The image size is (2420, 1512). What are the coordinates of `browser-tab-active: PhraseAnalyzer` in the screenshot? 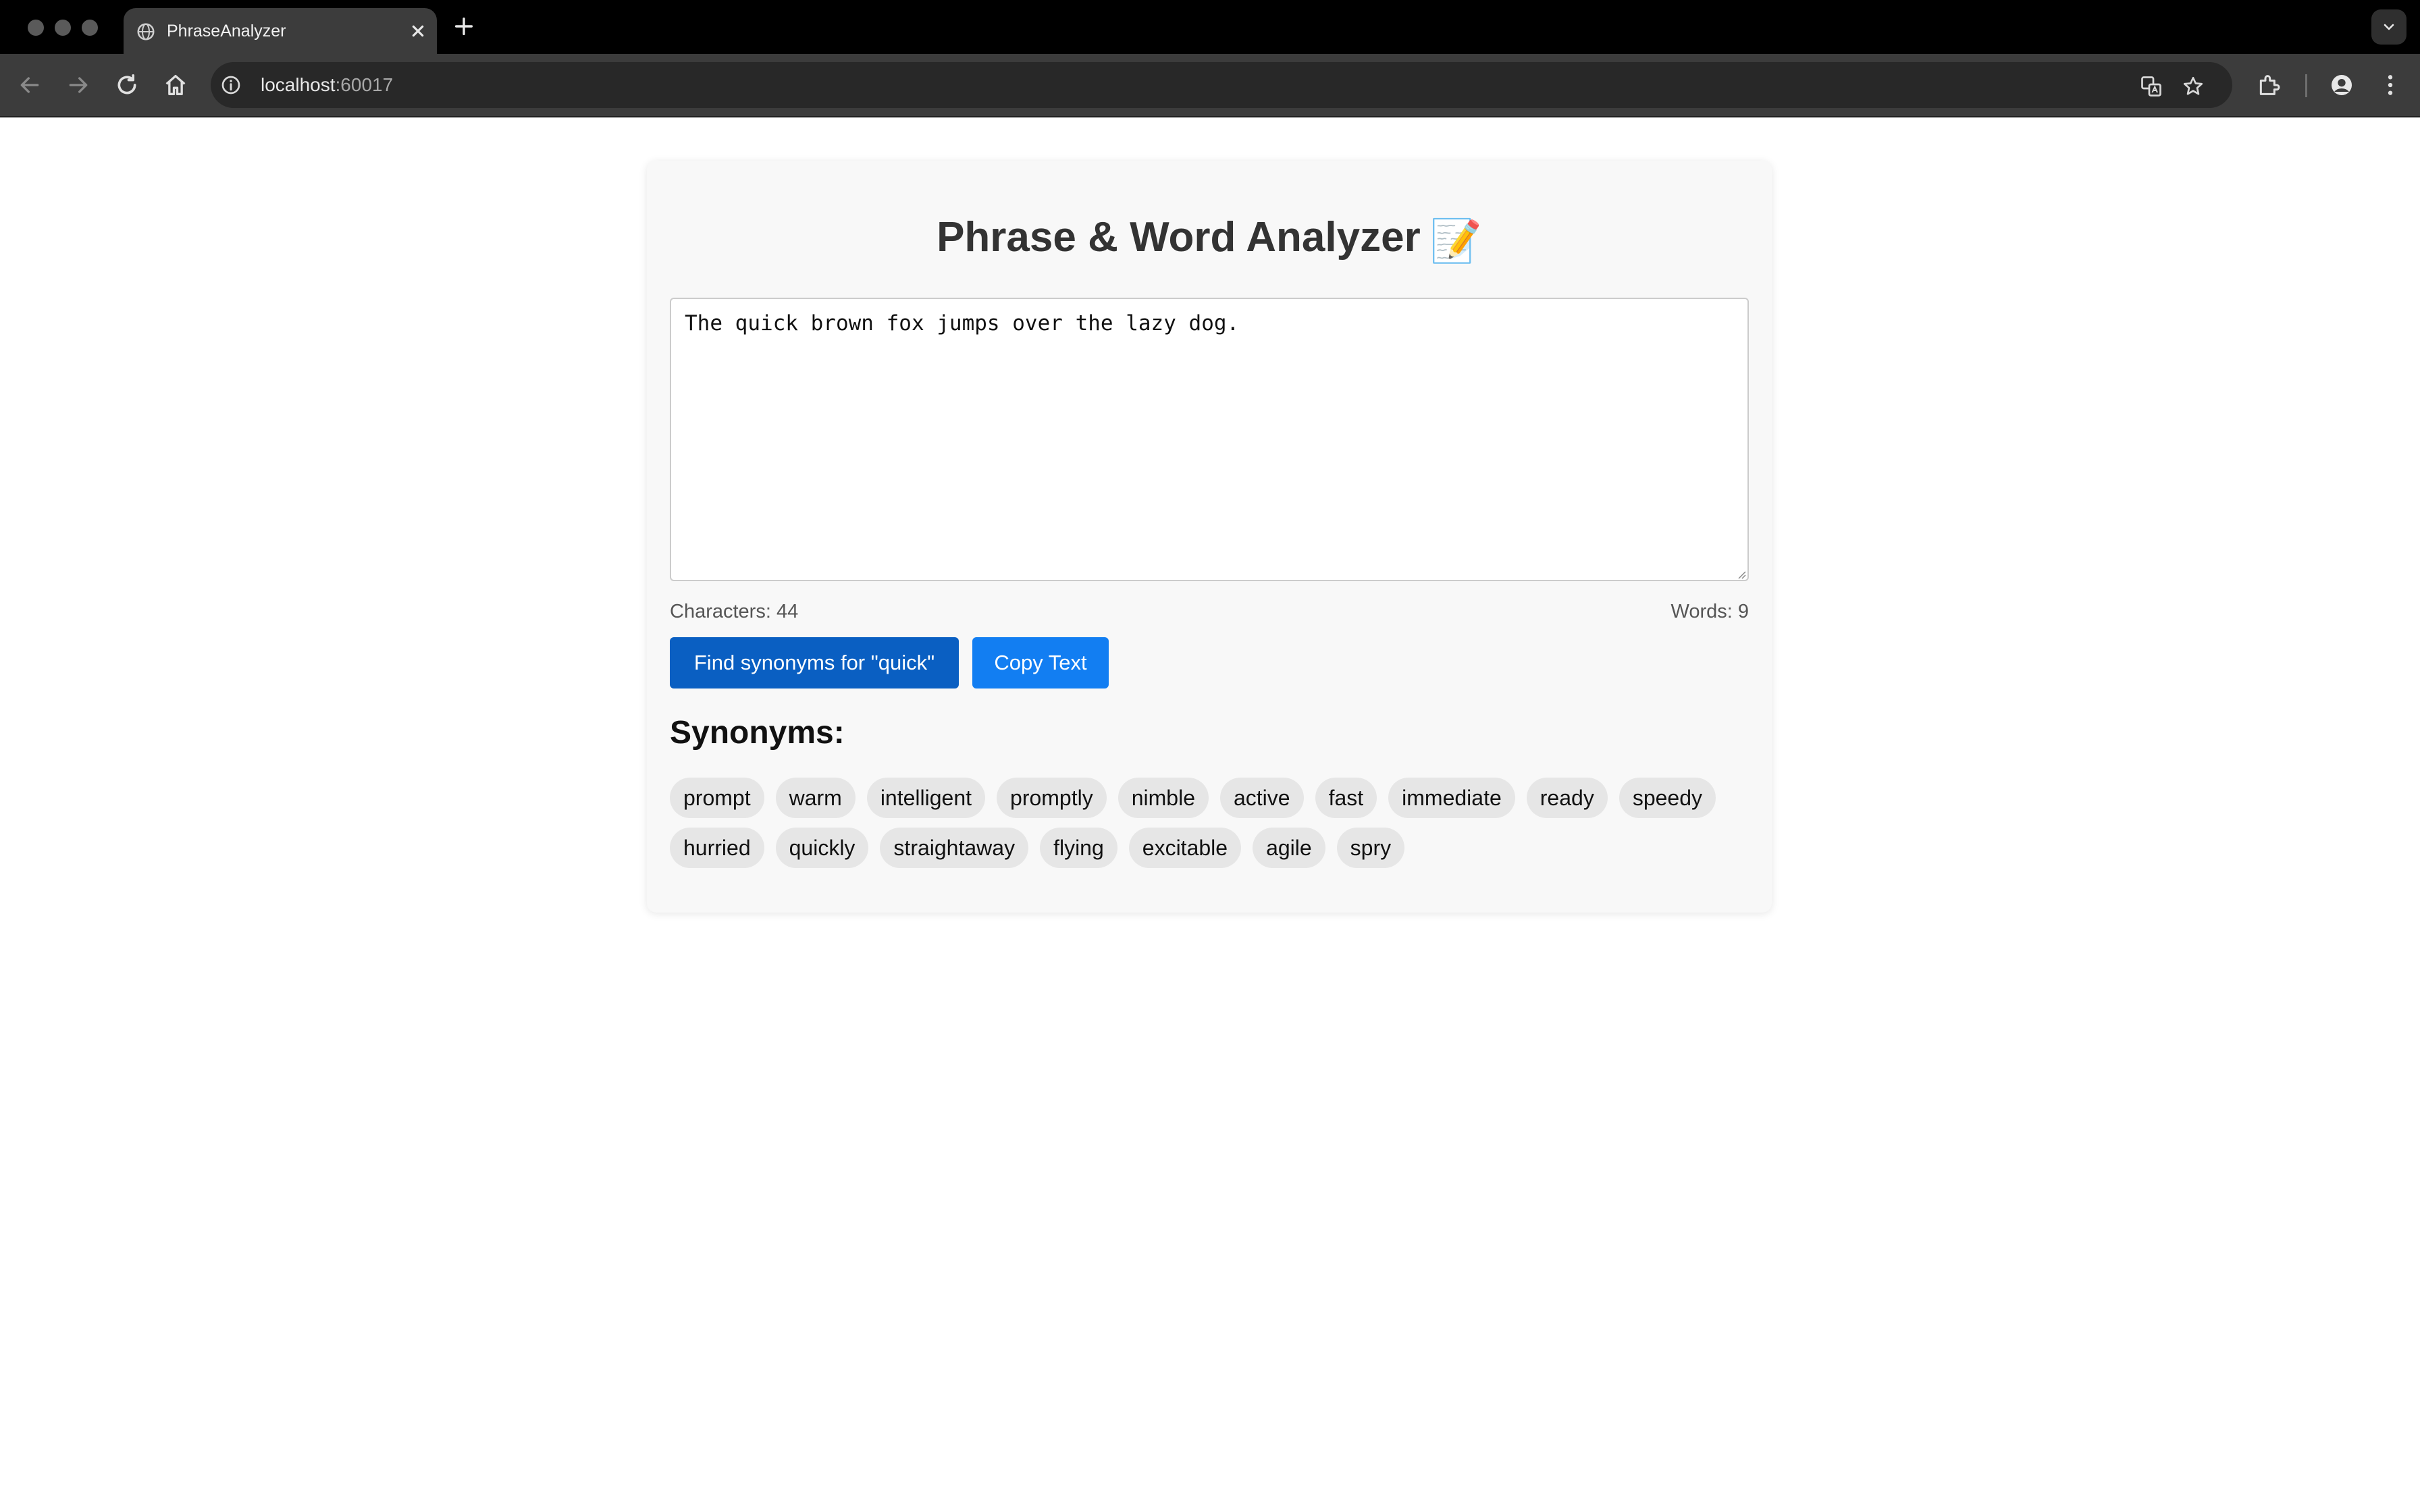 It's located at (280, 31).